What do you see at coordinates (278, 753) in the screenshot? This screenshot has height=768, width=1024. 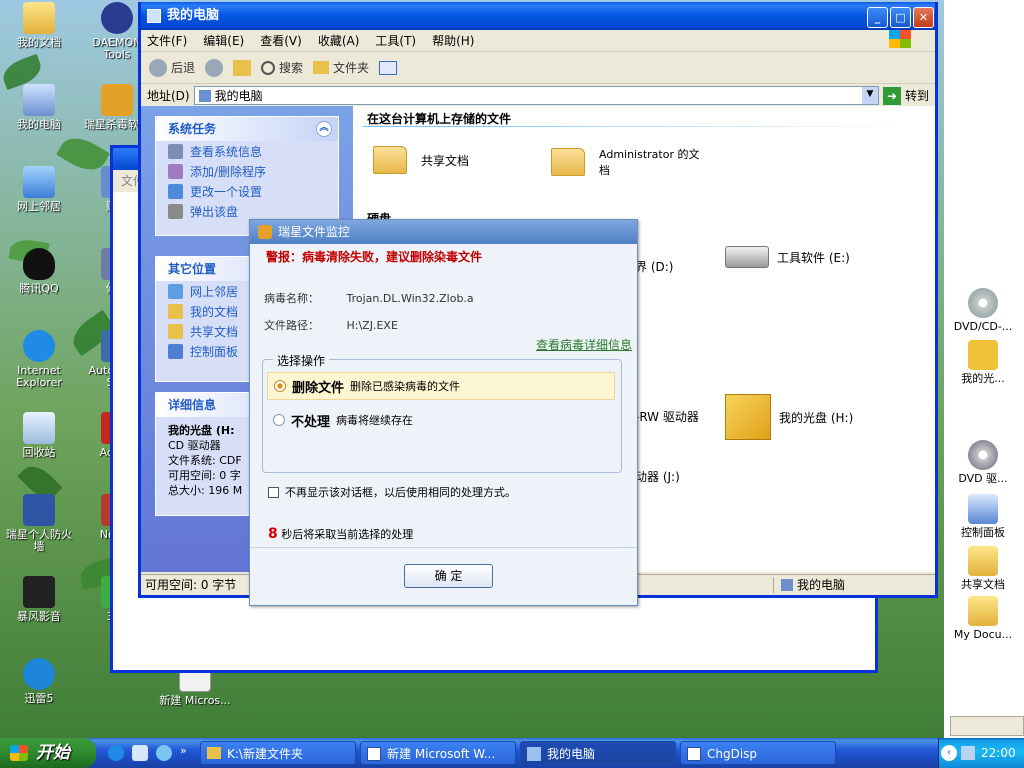 I see `task-new-folder: K:\新建文件夹` at bounding box center [278, 753].